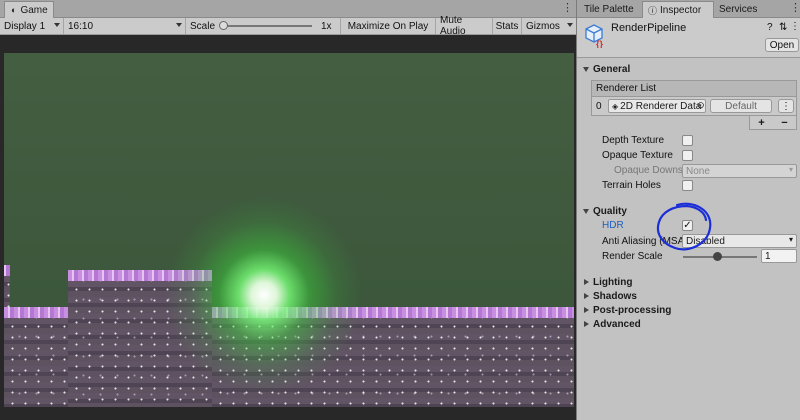  What do you see at coordinates (653, 10) in the screenshot?
I see `info-icon: ⓘ` at bounding box center [653, 10].